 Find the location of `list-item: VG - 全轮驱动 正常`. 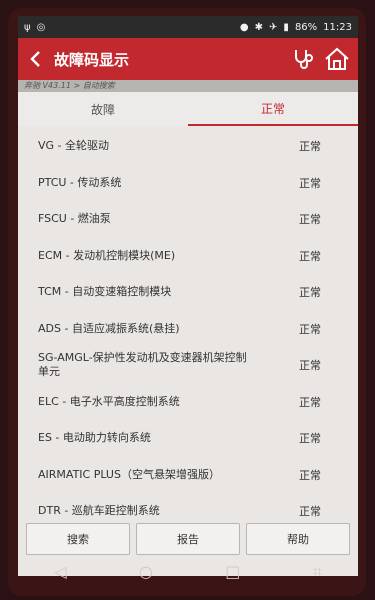

list-item: VG - 全轮驱动 正常 is located at coordinates (188, 146).